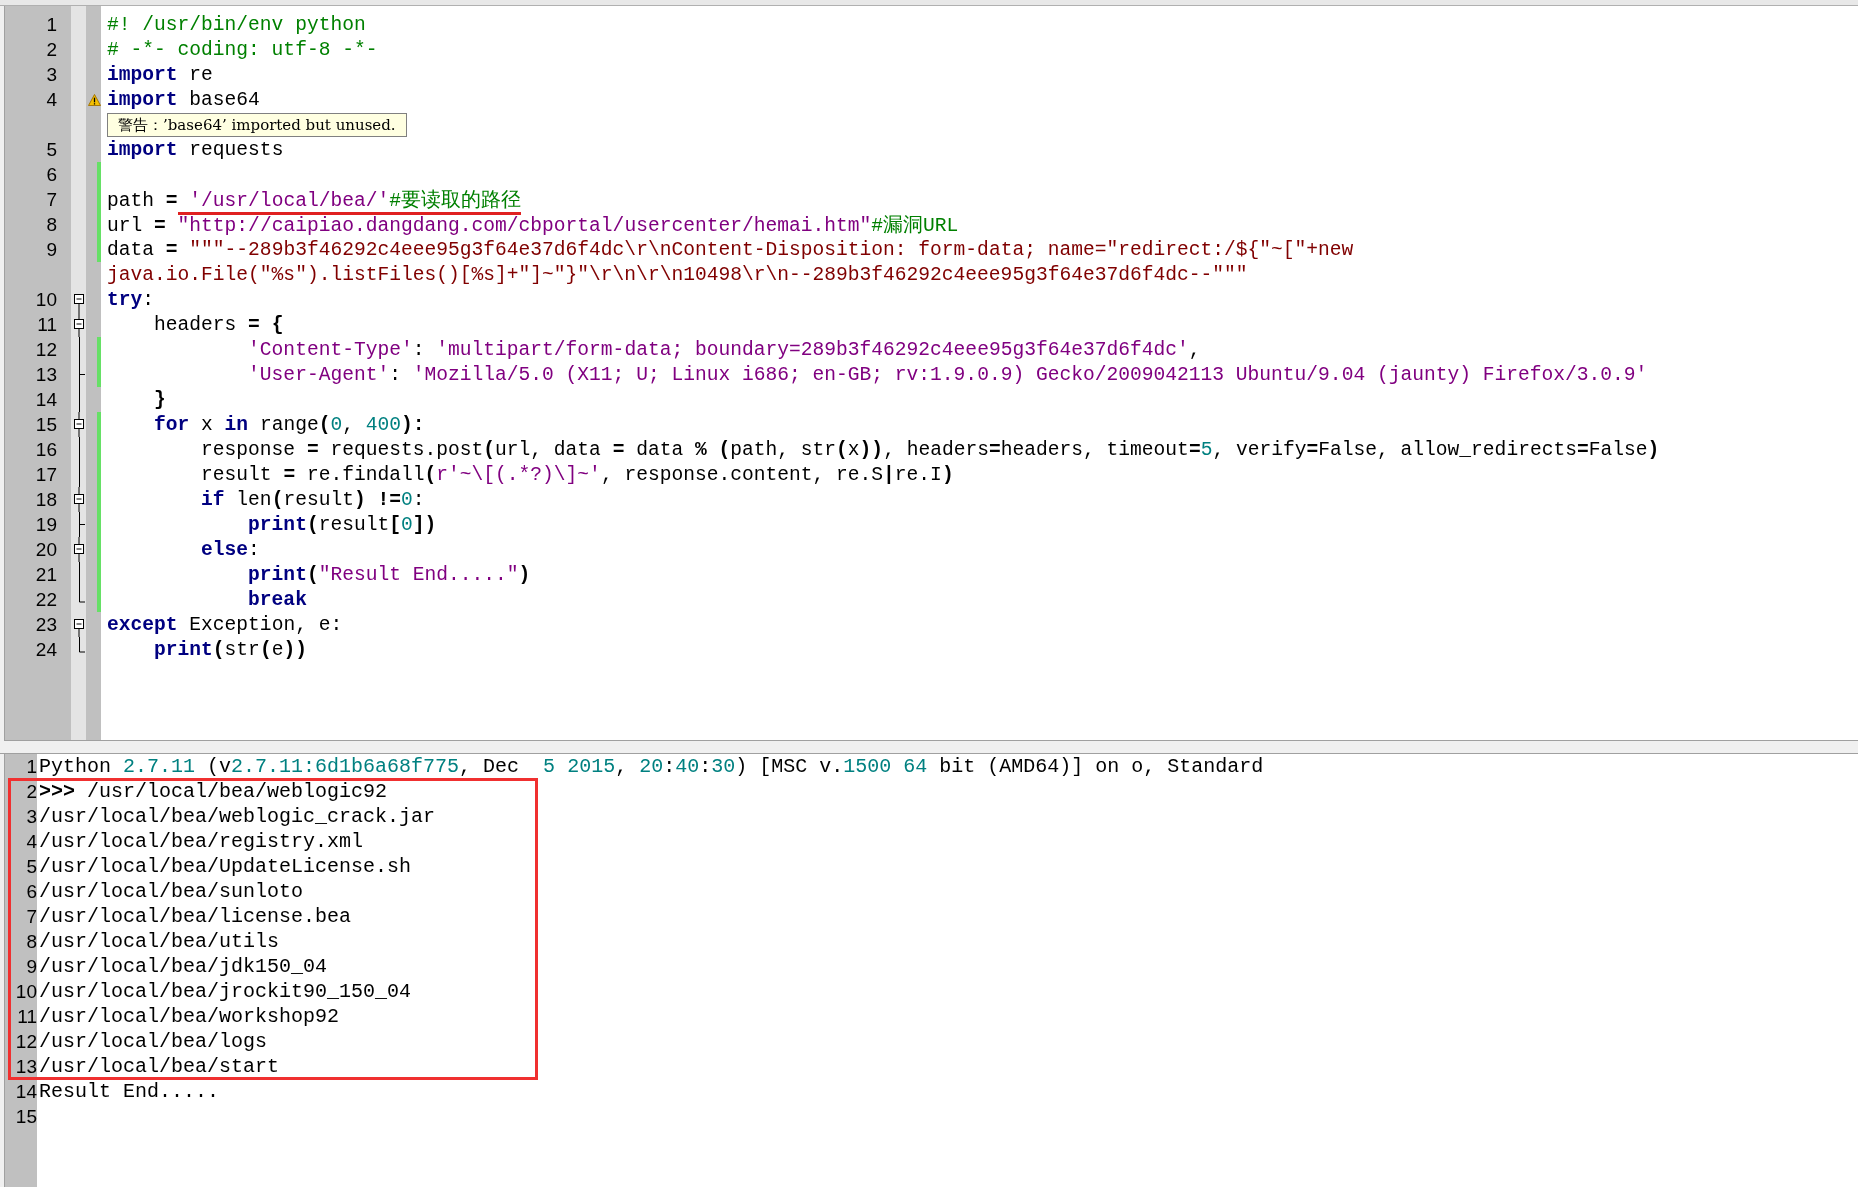 This screenshot has height=1187, width=1858. What do you see at coordinates (46, 524) in the screenshot?
I see `line-number: 19` at bounding box center [46, 524].